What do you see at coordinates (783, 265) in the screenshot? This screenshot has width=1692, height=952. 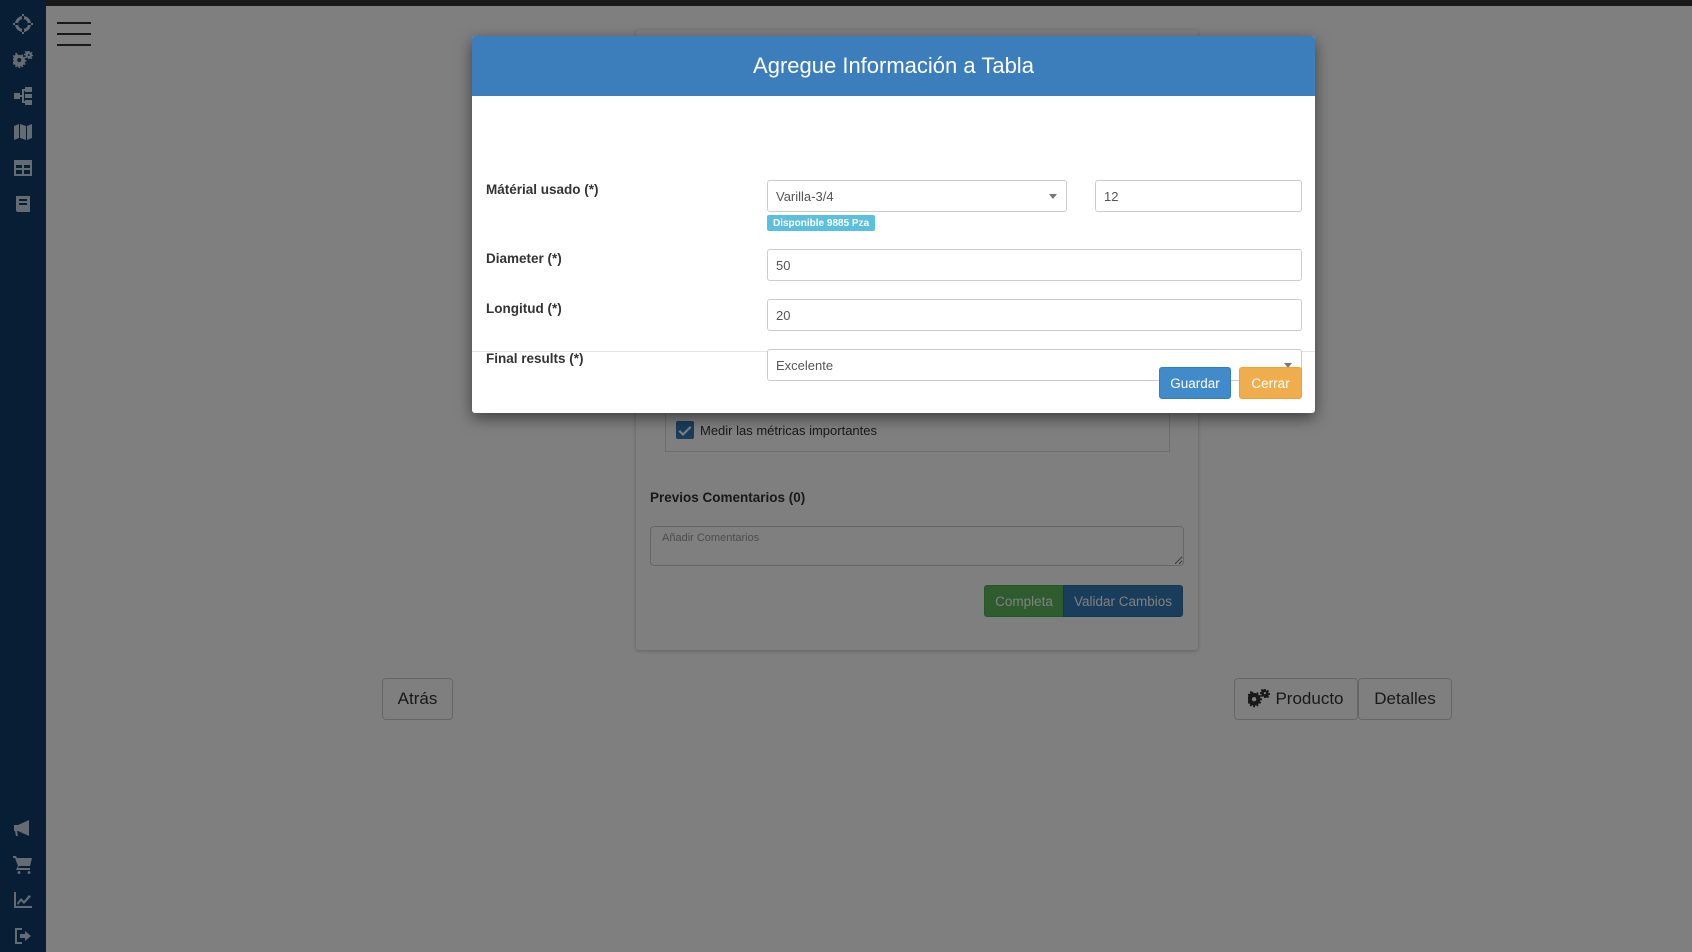 I see `diameter-value: 50` at bounding box center [783, 265].